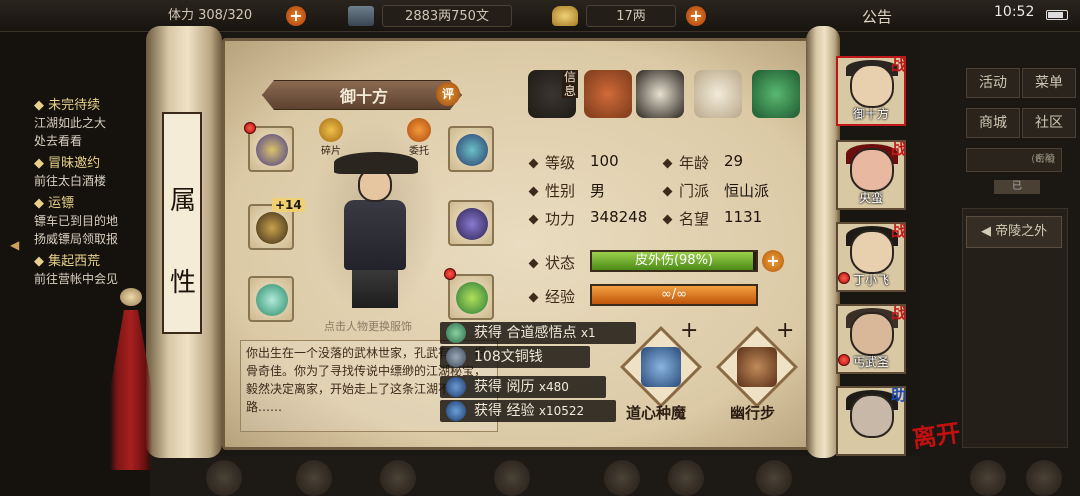  I want to click on quest-desc: 江湖如此之大, so click(70, 123).